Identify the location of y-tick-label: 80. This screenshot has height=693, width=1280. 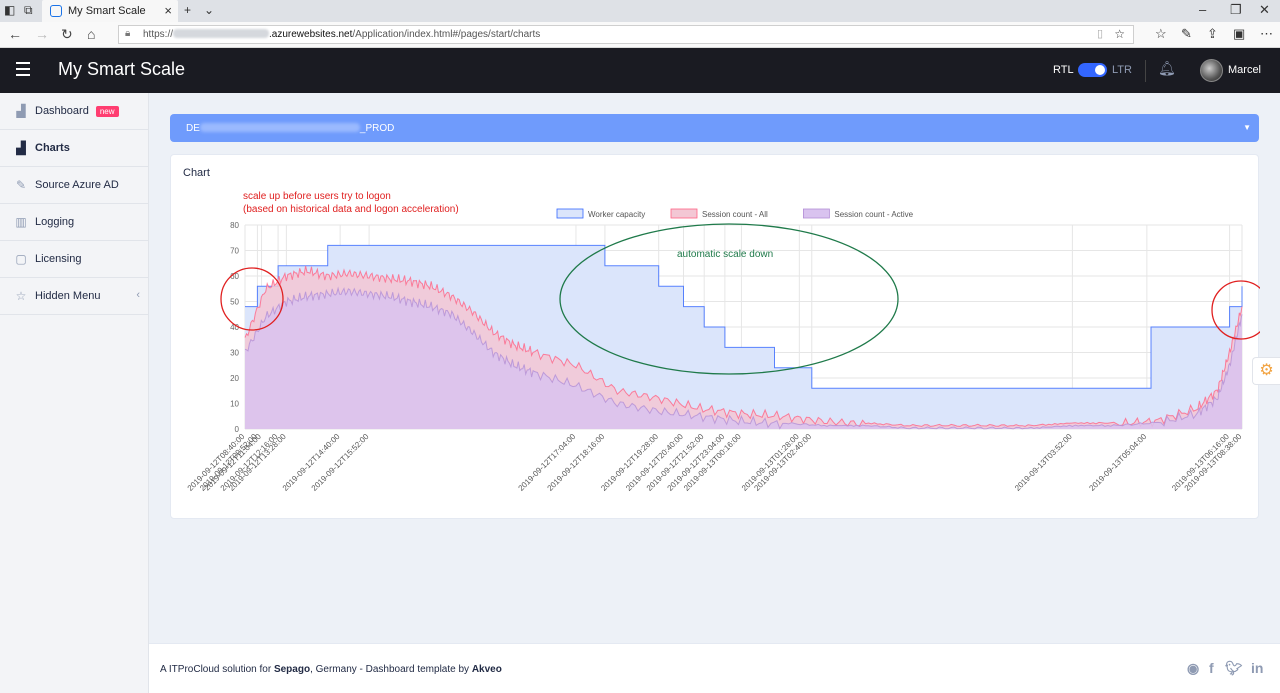
(234, 225).